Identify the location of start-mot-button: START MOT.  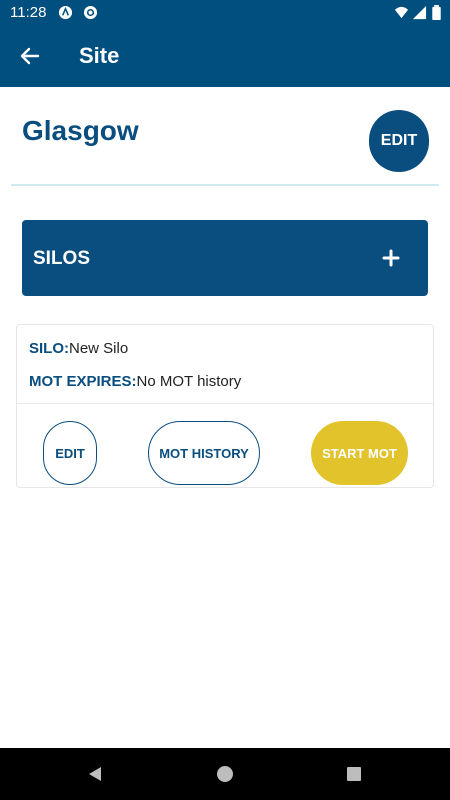
(359, 453).